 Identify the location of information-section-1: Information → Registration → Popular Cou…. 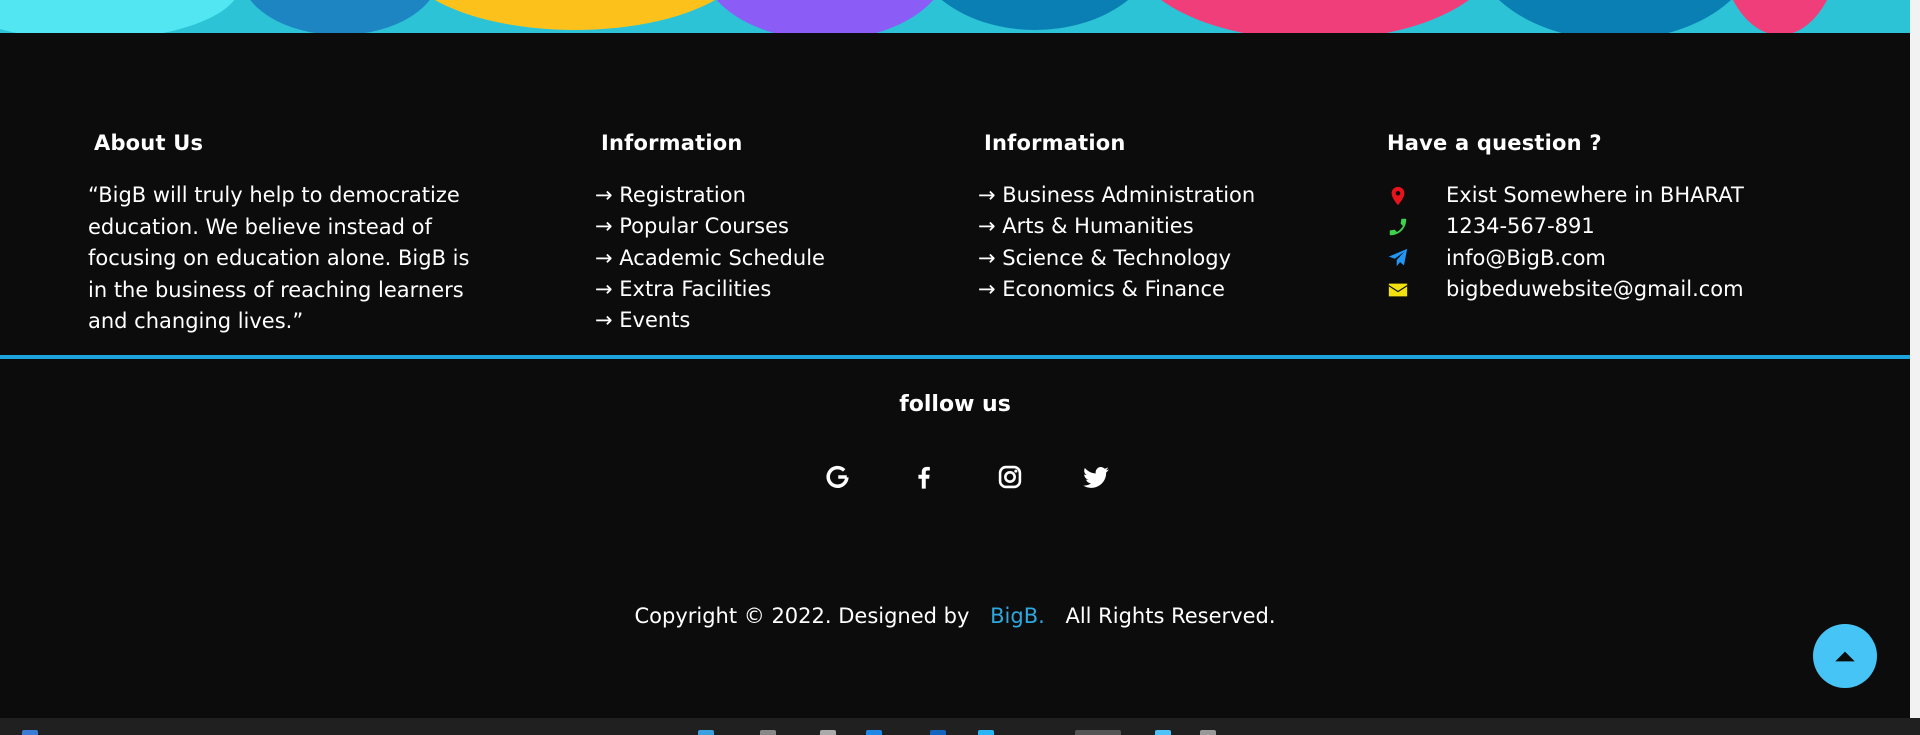
(710, 233).